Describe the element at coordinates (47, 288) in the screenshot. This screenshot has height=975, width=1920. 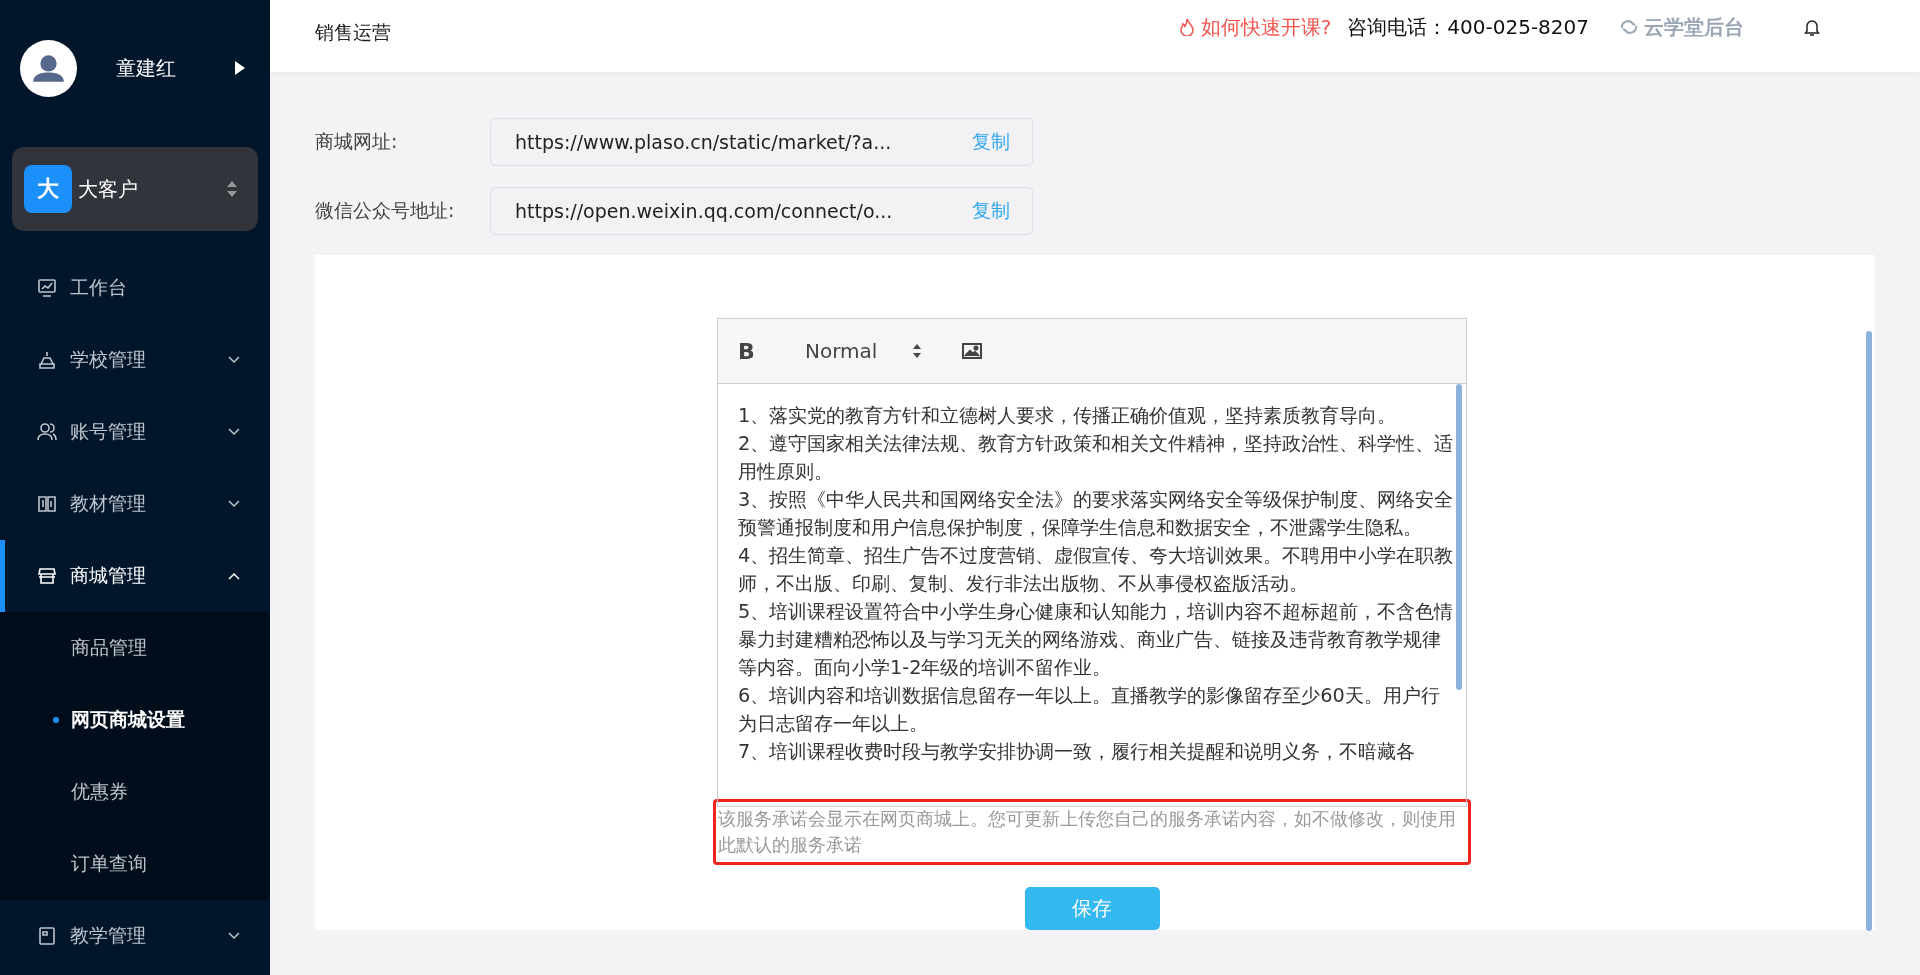
I see `chart-icon` at that location.